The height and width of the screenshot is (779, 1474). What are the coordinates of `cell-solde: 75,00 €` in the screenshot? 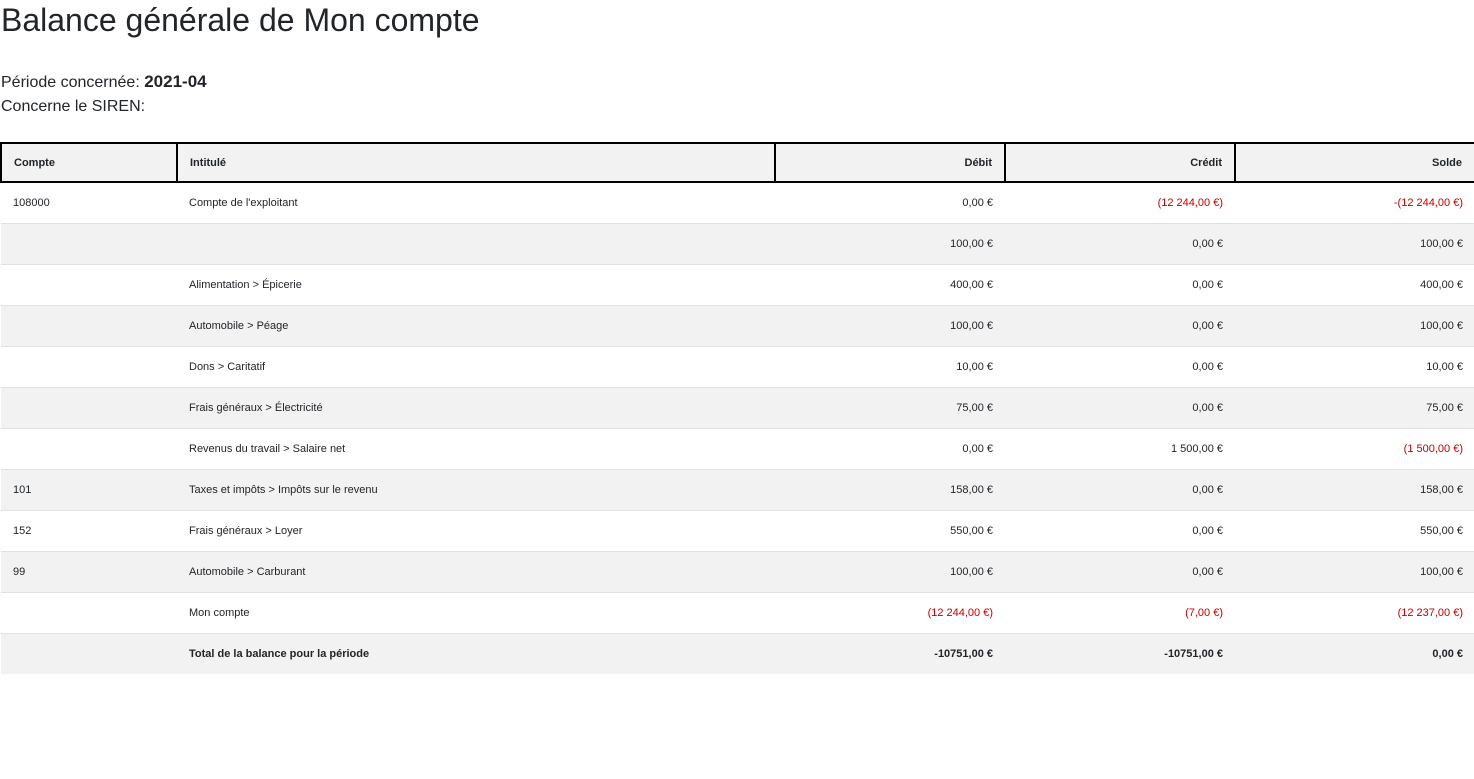 It's located at (1354, 408).